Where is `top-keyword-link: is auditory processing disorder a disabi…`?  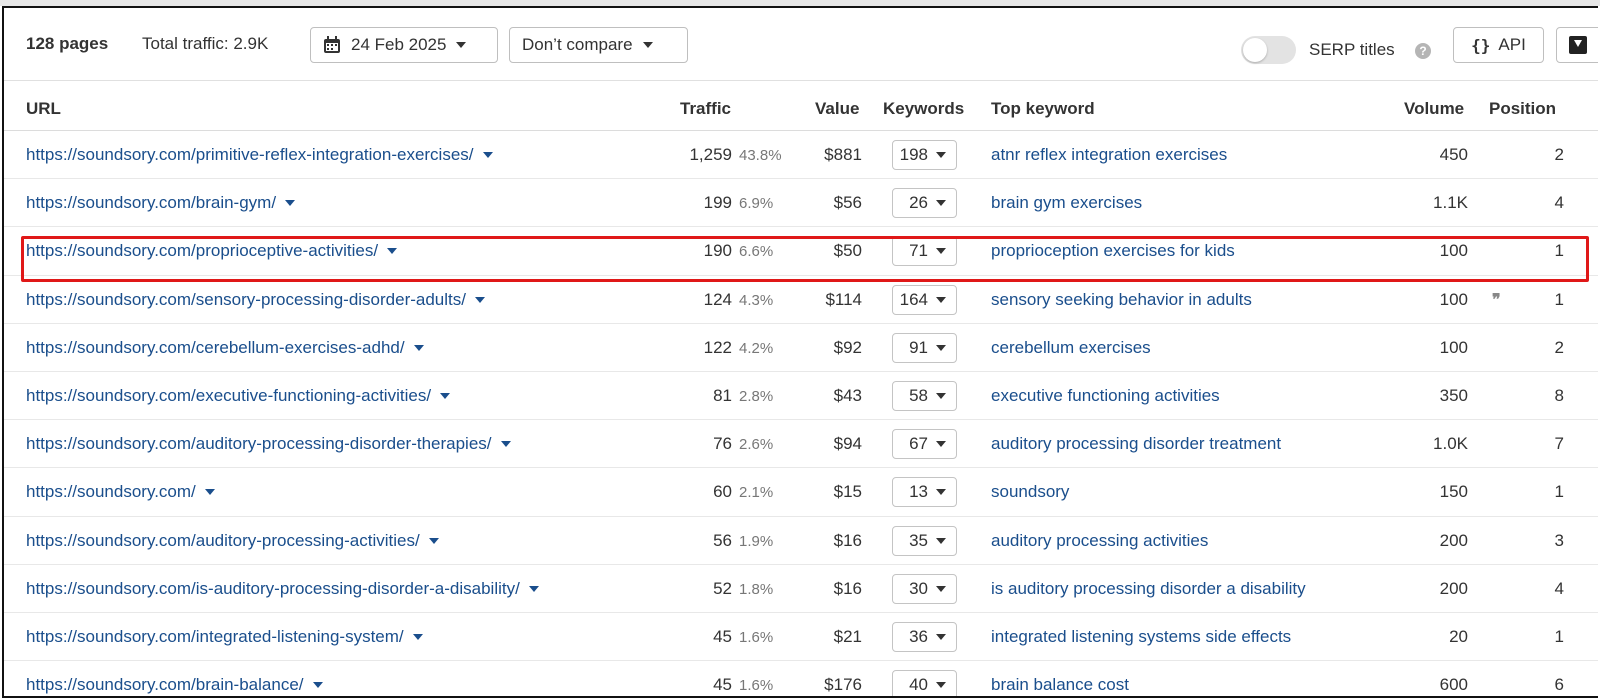
top-keyword-link: is auditory processing disorder a disabi… is located at coordinates (1148, 589).